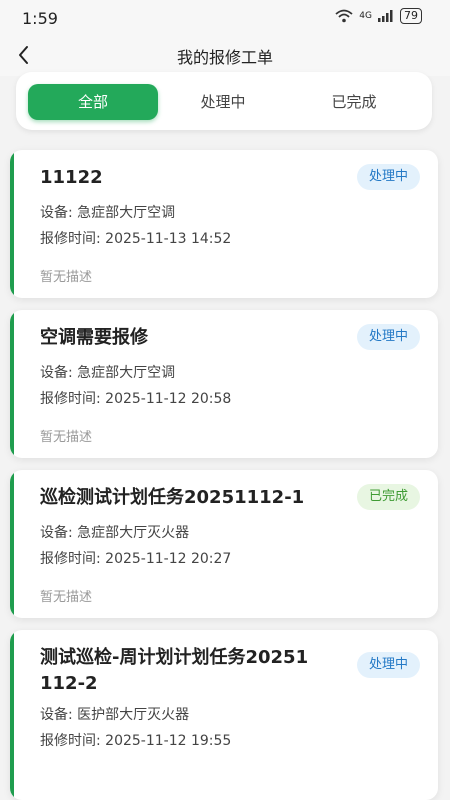 This screenshot has height=800, width=450. Describe the element at coordinates (354, 102) in the screenshot. I see `tab-completed: 已完成` at that location.